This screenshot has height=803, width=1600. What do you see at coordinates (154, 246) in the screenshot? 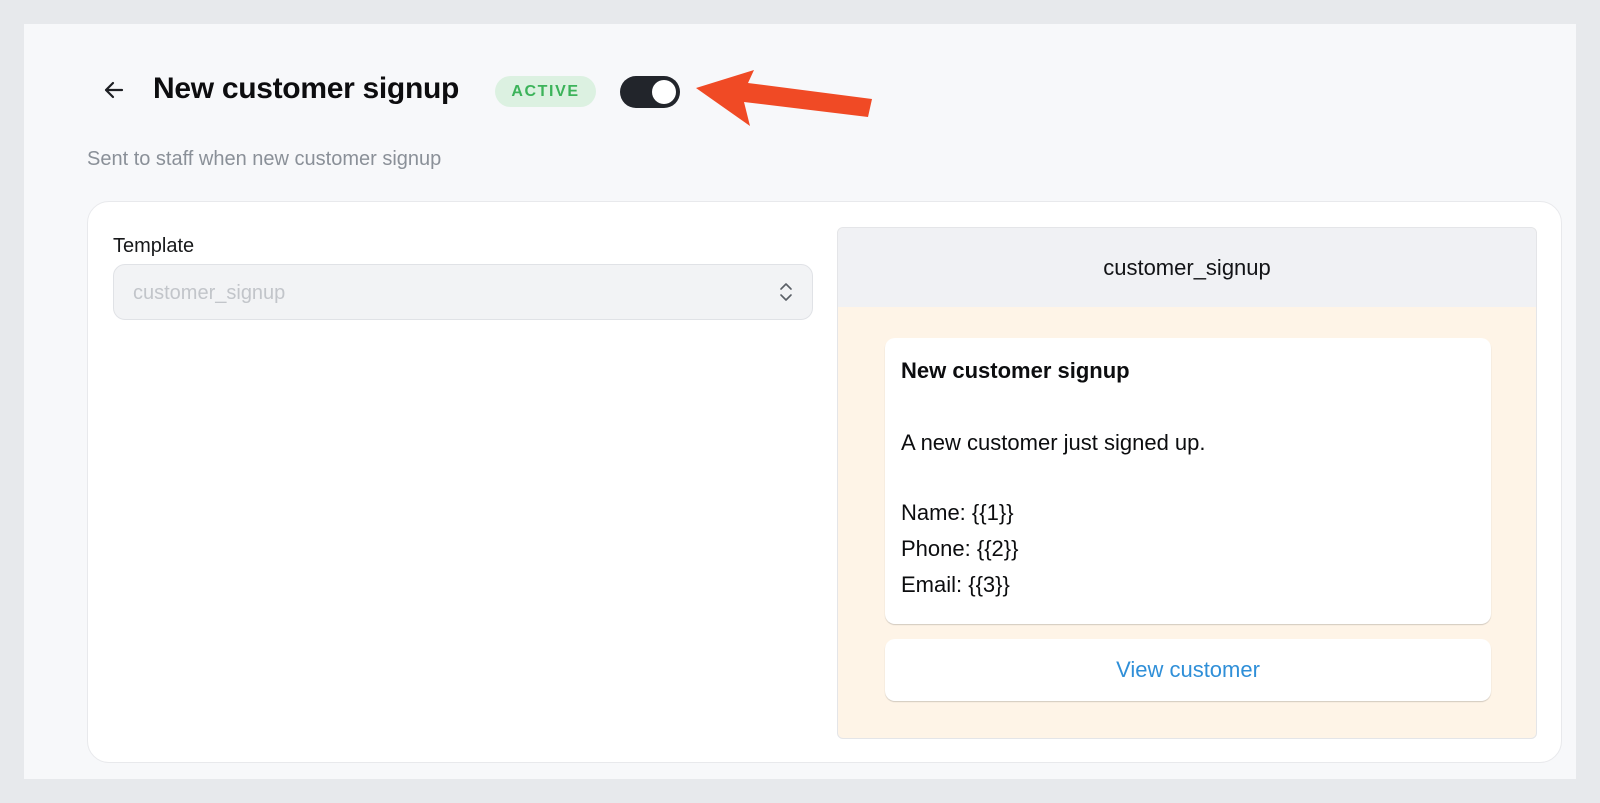
I see `template-field-label: Template` at bounding box center [154, 246].